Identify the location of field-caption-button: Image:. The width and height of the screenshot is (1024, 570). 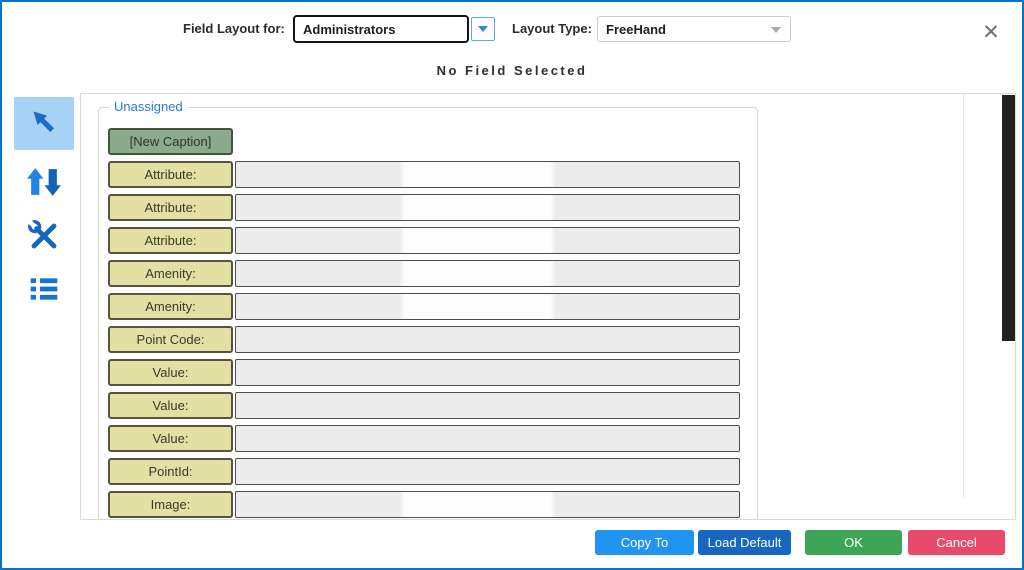
(170, 504).